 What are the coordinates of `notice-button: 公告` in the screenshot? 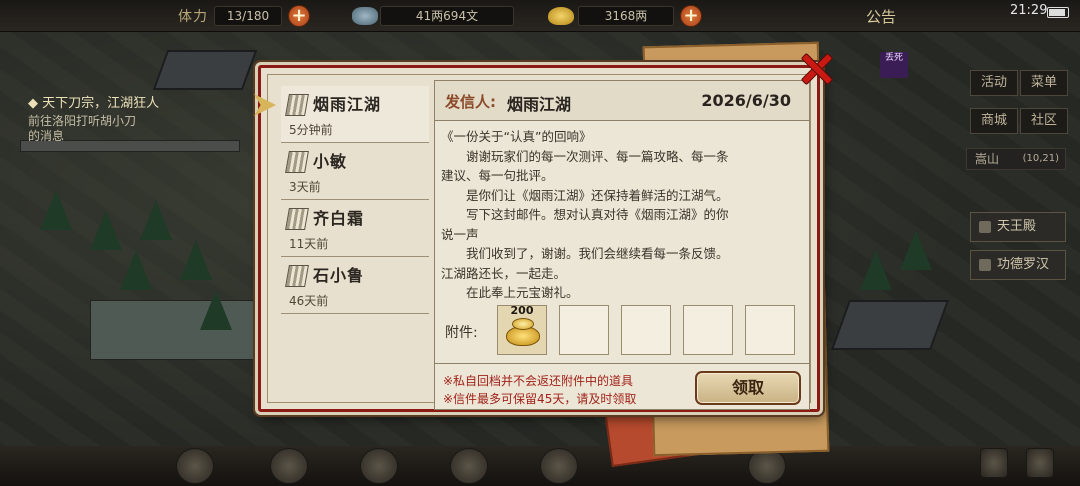 It's located at (881, 16).